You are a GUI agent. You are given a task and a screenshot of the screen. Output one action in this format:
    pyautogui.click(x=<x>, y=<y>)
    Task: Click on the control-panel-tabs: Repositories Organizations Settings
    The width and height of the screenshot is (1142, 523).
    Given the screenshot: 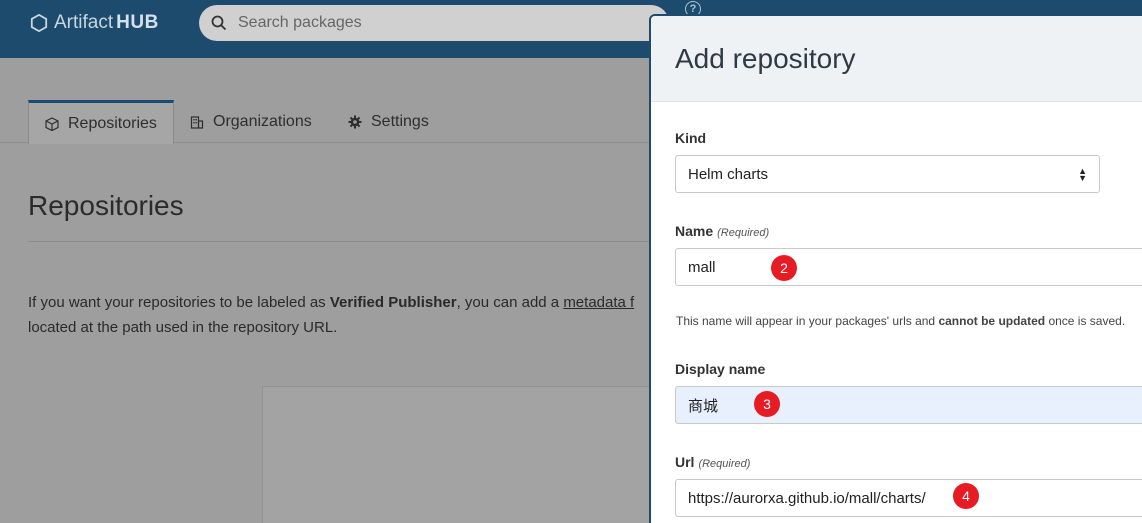 What is the action you would take?
    pyautogui.click(x=330, y=122)
    